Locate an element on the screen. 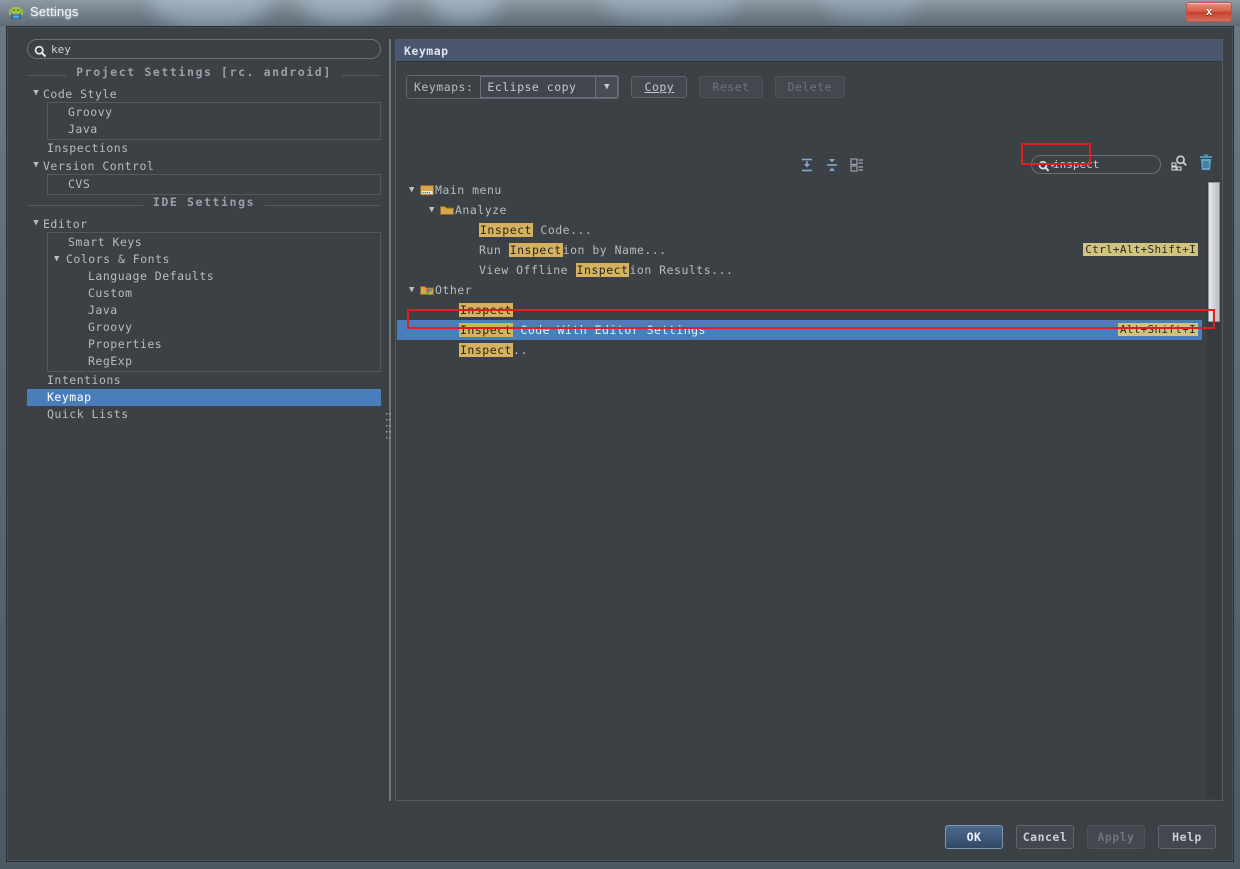 The image size is (1240, 869). tree-row-other: ▼ Other is located at coordinates (799, 290).